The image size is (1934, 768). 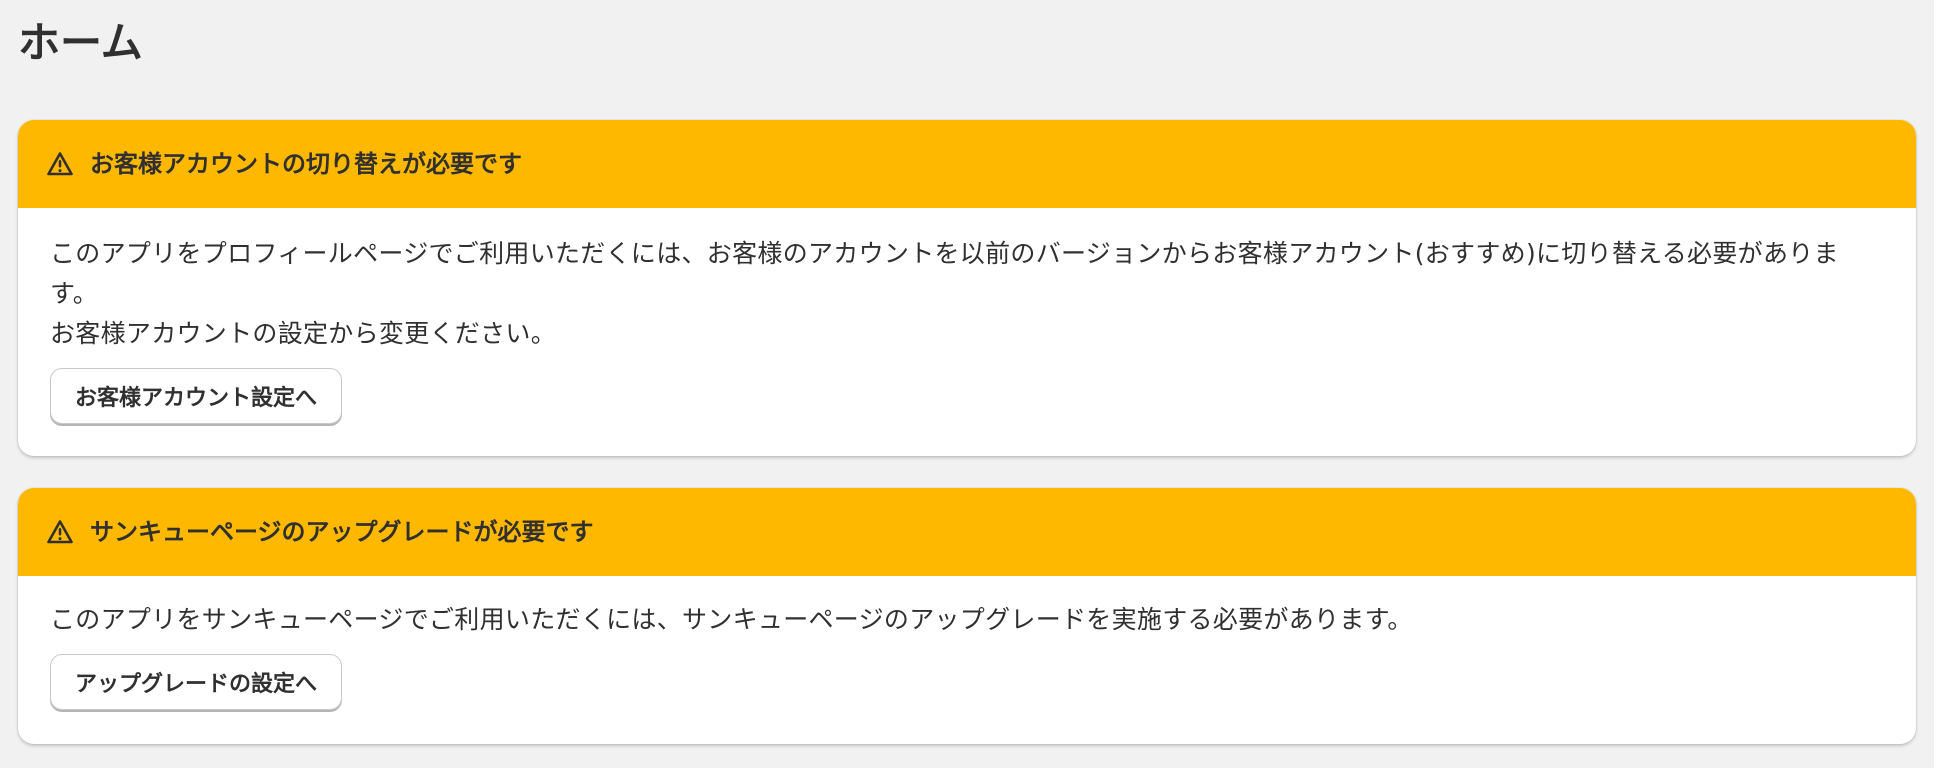 I want to click on notice-instruction: お客様アカウントの設定から変更ください。, so click(x=303, y=333).